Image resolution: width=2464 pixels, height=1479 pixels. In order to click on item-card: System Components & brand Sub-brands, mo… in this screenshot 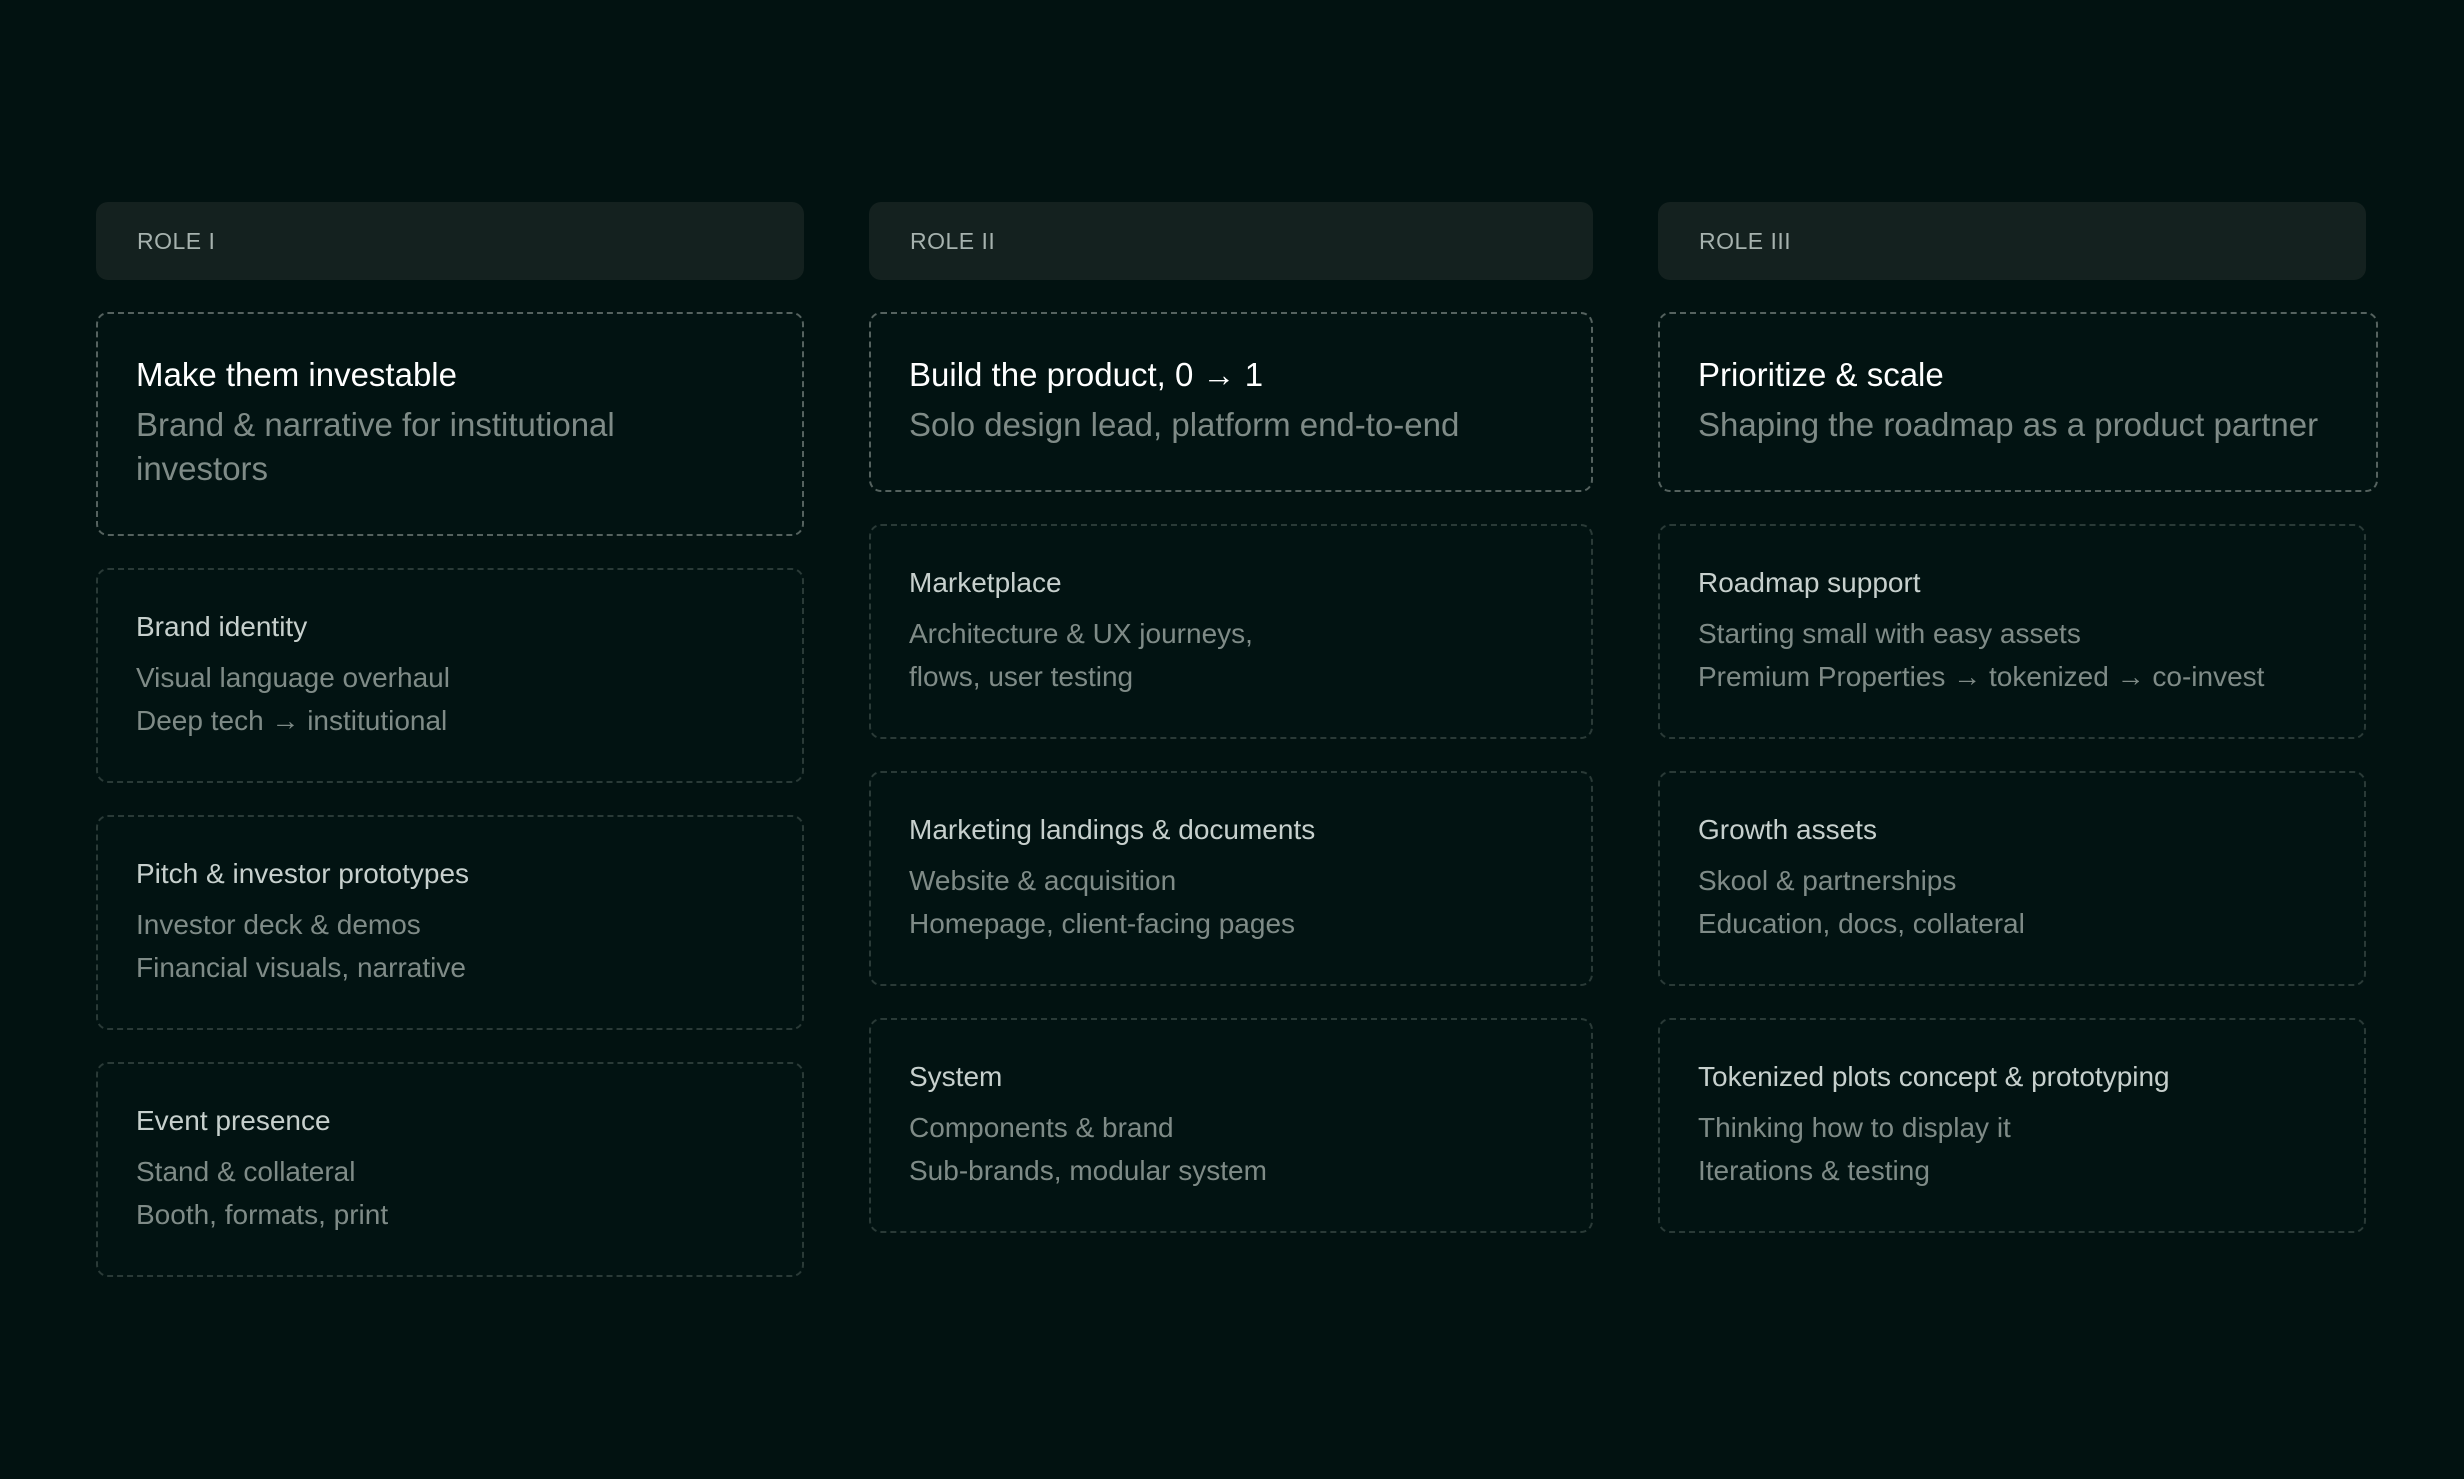, I will do `click(1231, 1125)`.